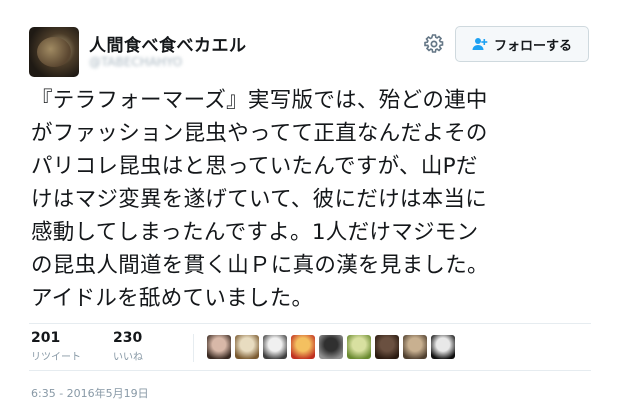 Image resolution: width=620 pixels, height=410 pixels. What do you see at coordinates (90, 393) in the screenshot?
I see `timestamp: 6:35 - 2016年5月19日` at bounding box center [90, 393].